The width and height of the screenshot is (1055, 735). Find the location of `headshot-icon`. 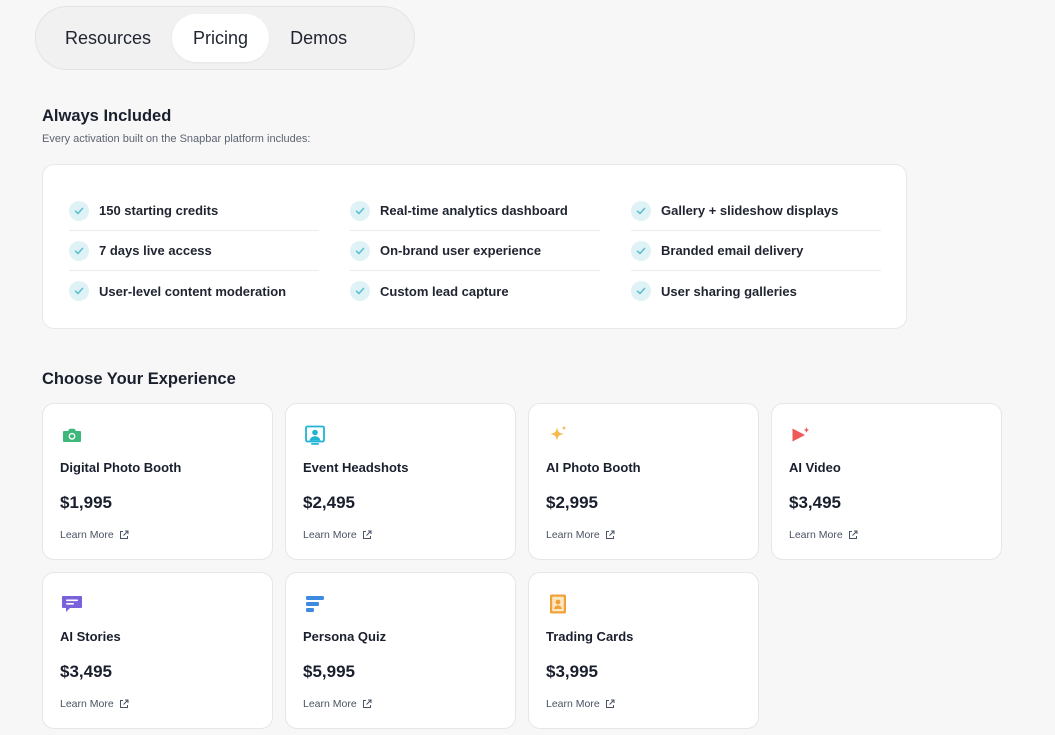

headshot-icon is located at coordinates (315, 435).